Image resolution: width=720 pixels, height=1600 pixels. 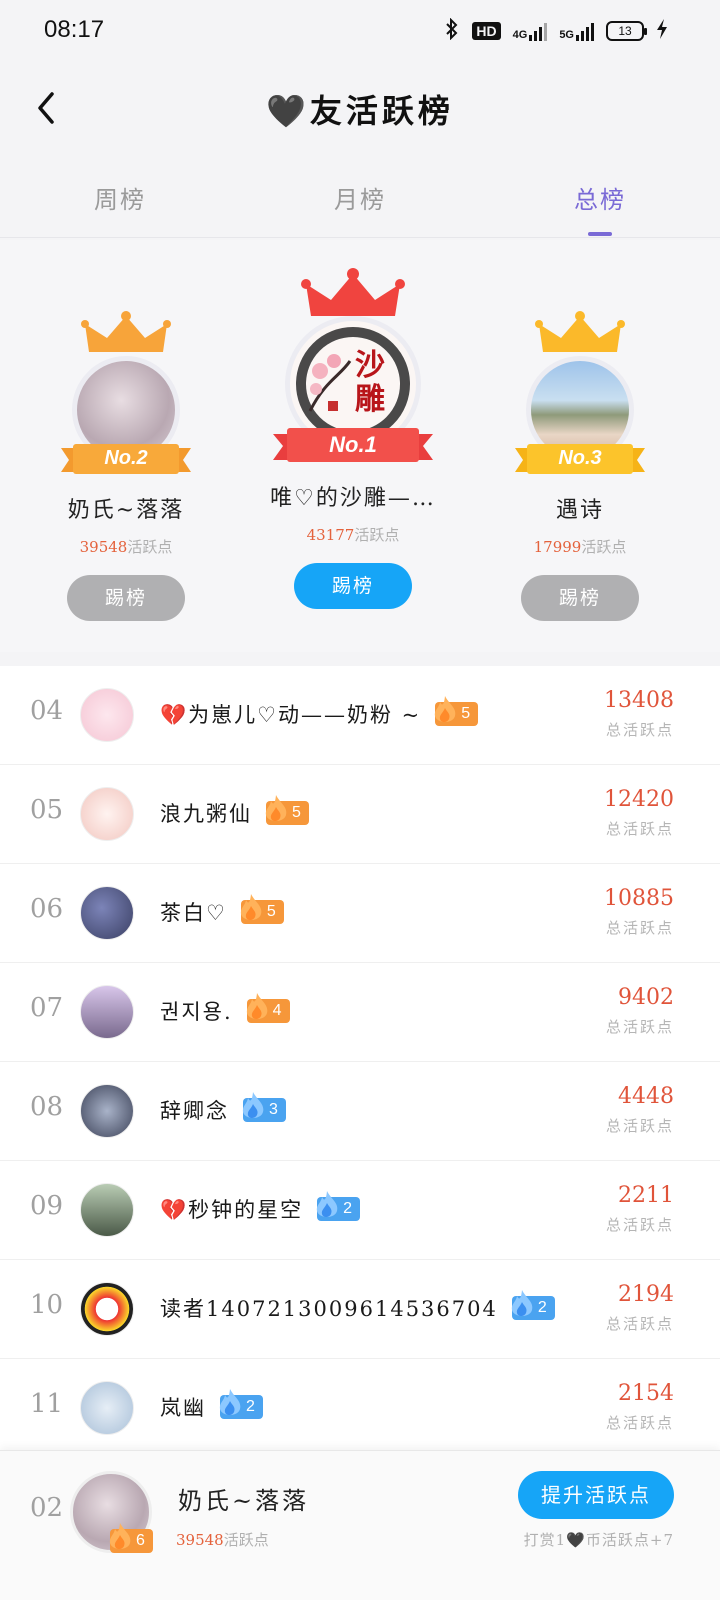 What do you see at coordinates (640, 1209) in the screenshot?
I see `score-block: 2211 总活跃点` at bounding box center [640, 1209].